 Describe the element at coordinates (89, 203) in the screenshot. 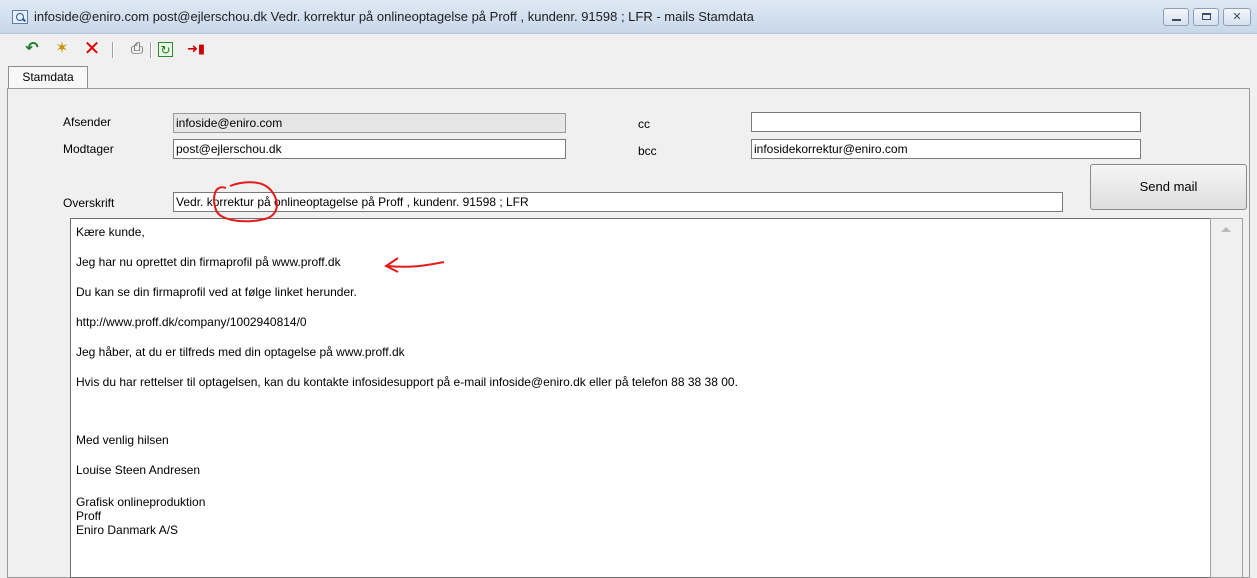

I see `overskrift-label: Overskrift` at that location.